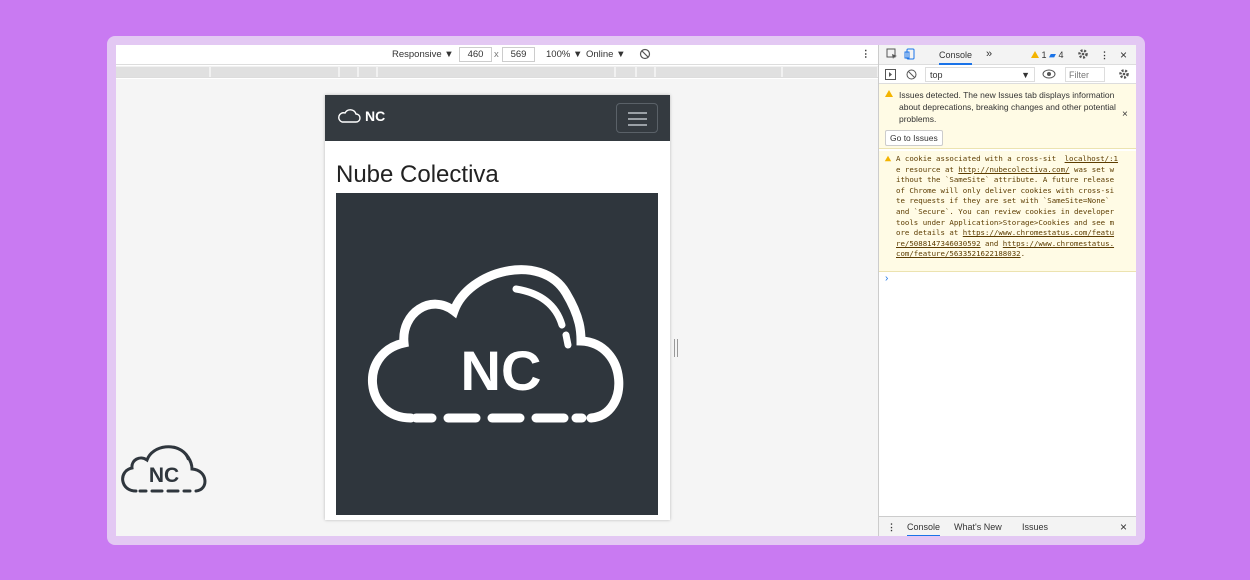 The image size is (1250, 580). I want to click on close-devtools-icon: ×, so click(1123, 55).